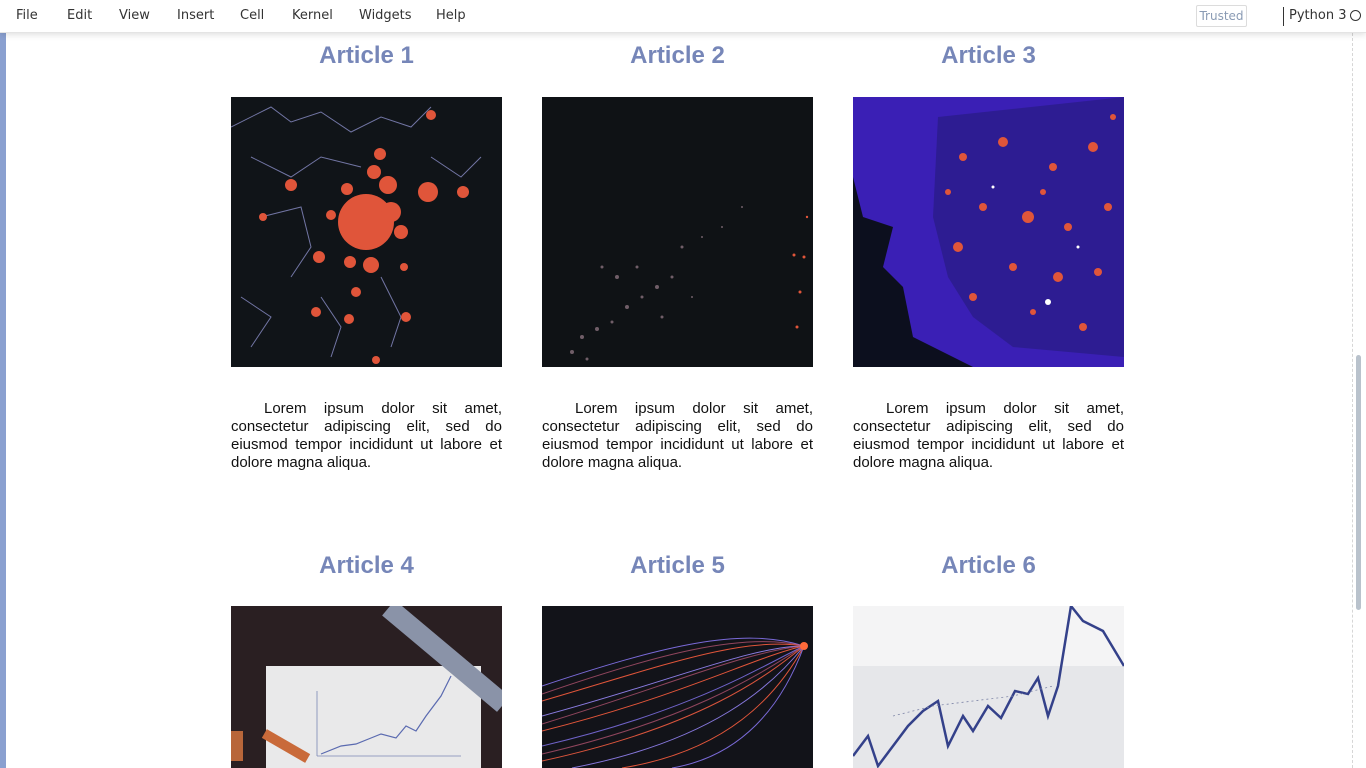 Image resolution: width=1366 pixels, height=768 pixels. I want to click on article-title: Article 4, so click(366, 565).